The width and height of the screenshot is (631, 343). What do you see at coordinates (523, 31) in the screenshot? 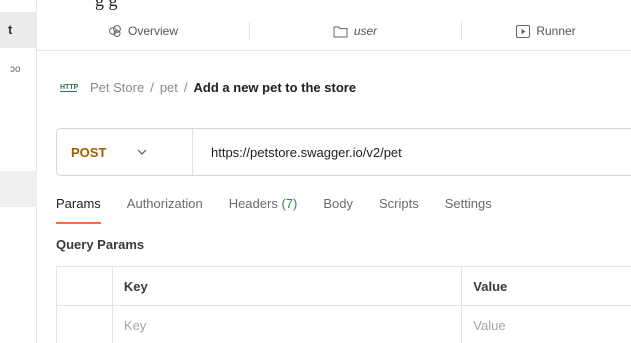
I see `runner-icon` at bounding box center [523, 31].